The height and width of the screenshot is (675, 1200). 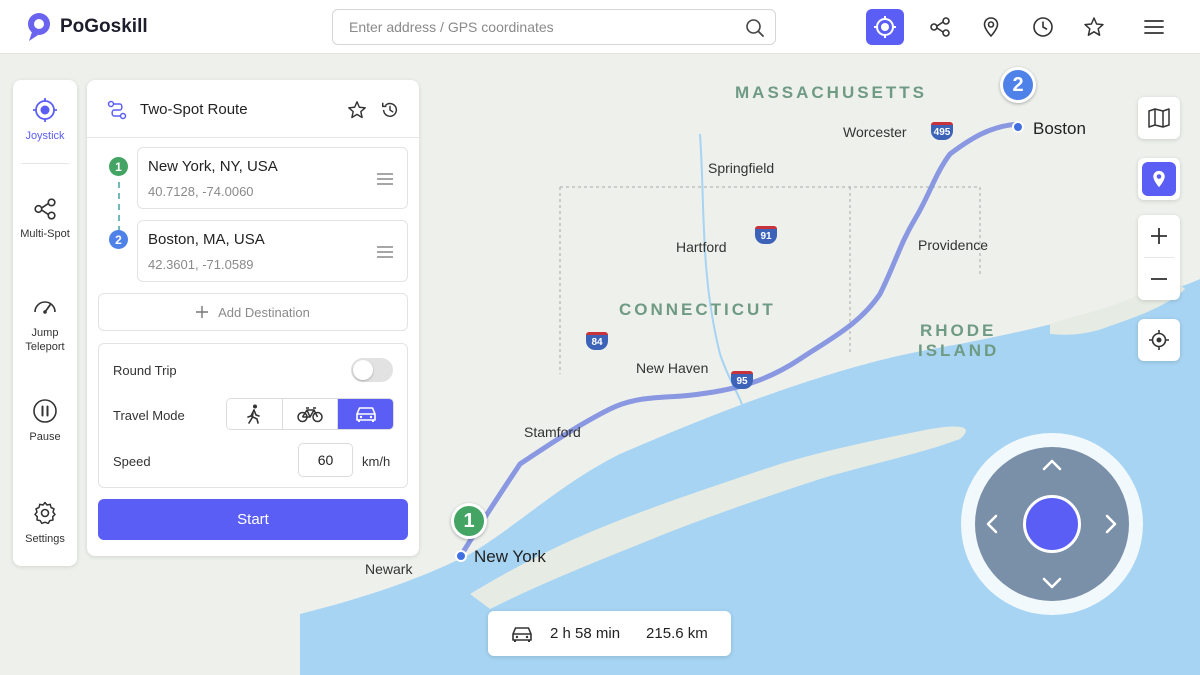 I want to click on search-input, so click(x=539, y=27).